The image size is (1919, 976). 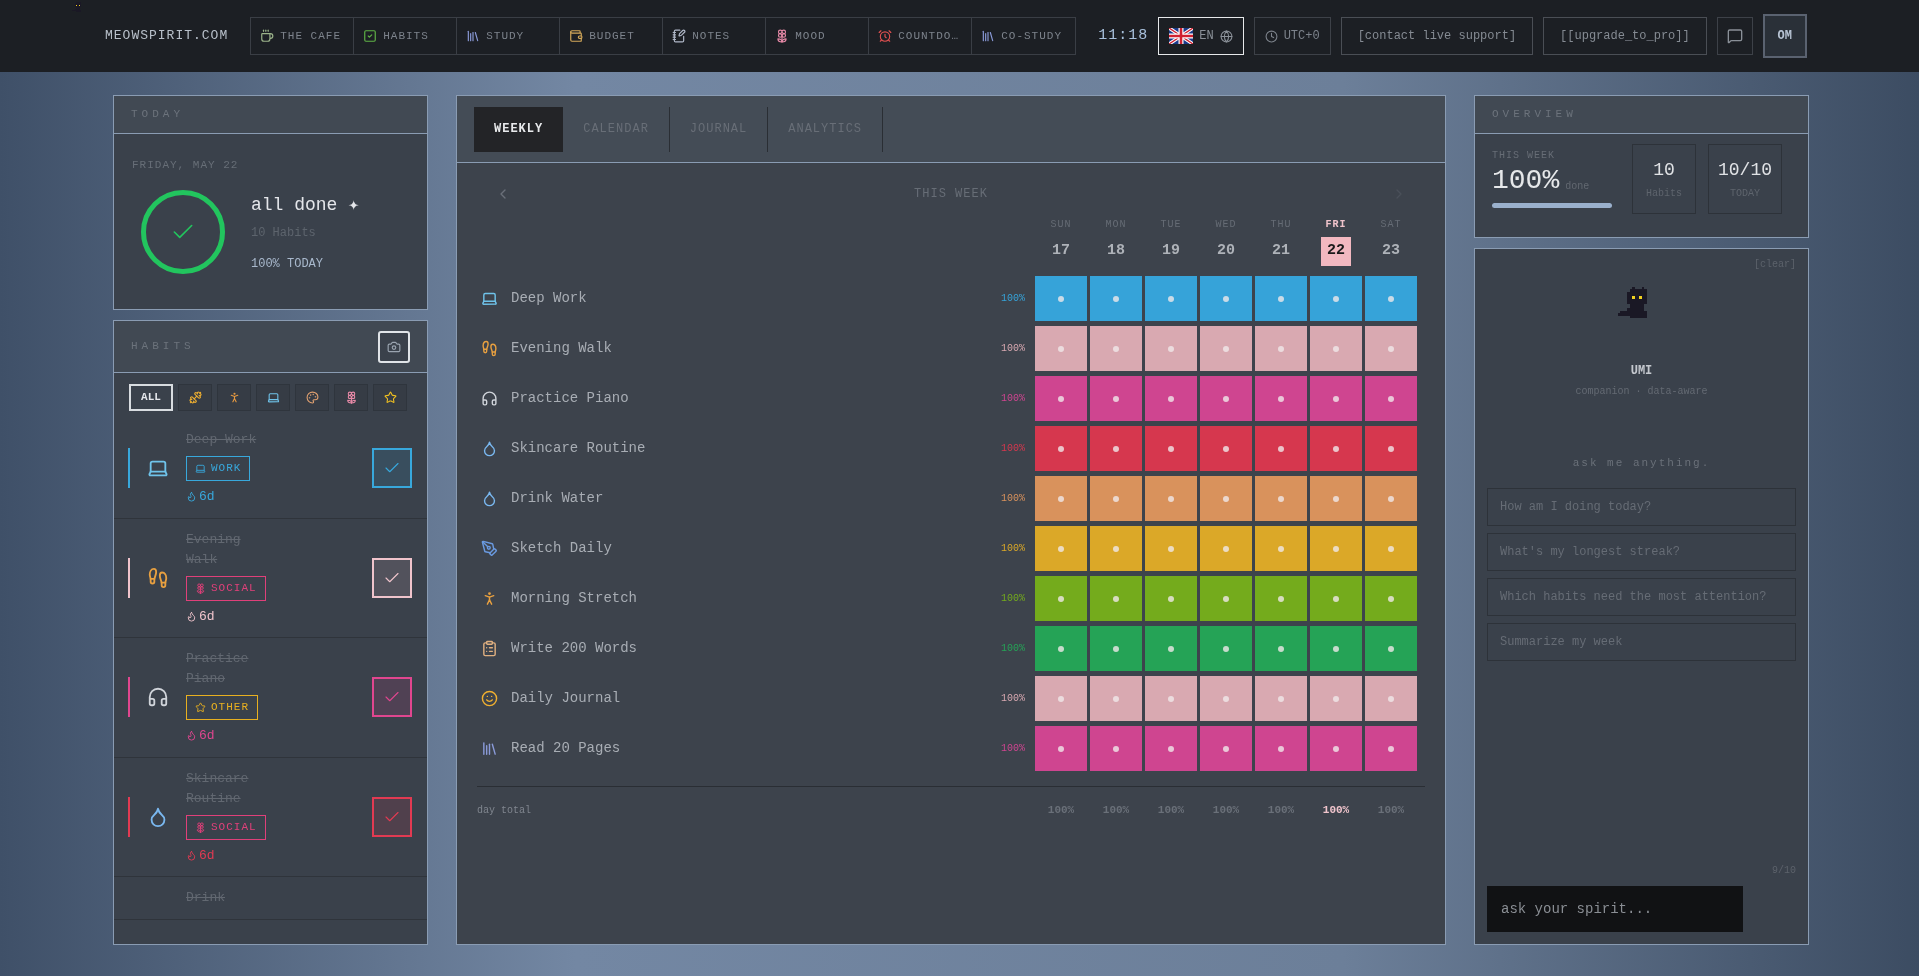 I want to click on camera-button, so click(x=394, y=346).